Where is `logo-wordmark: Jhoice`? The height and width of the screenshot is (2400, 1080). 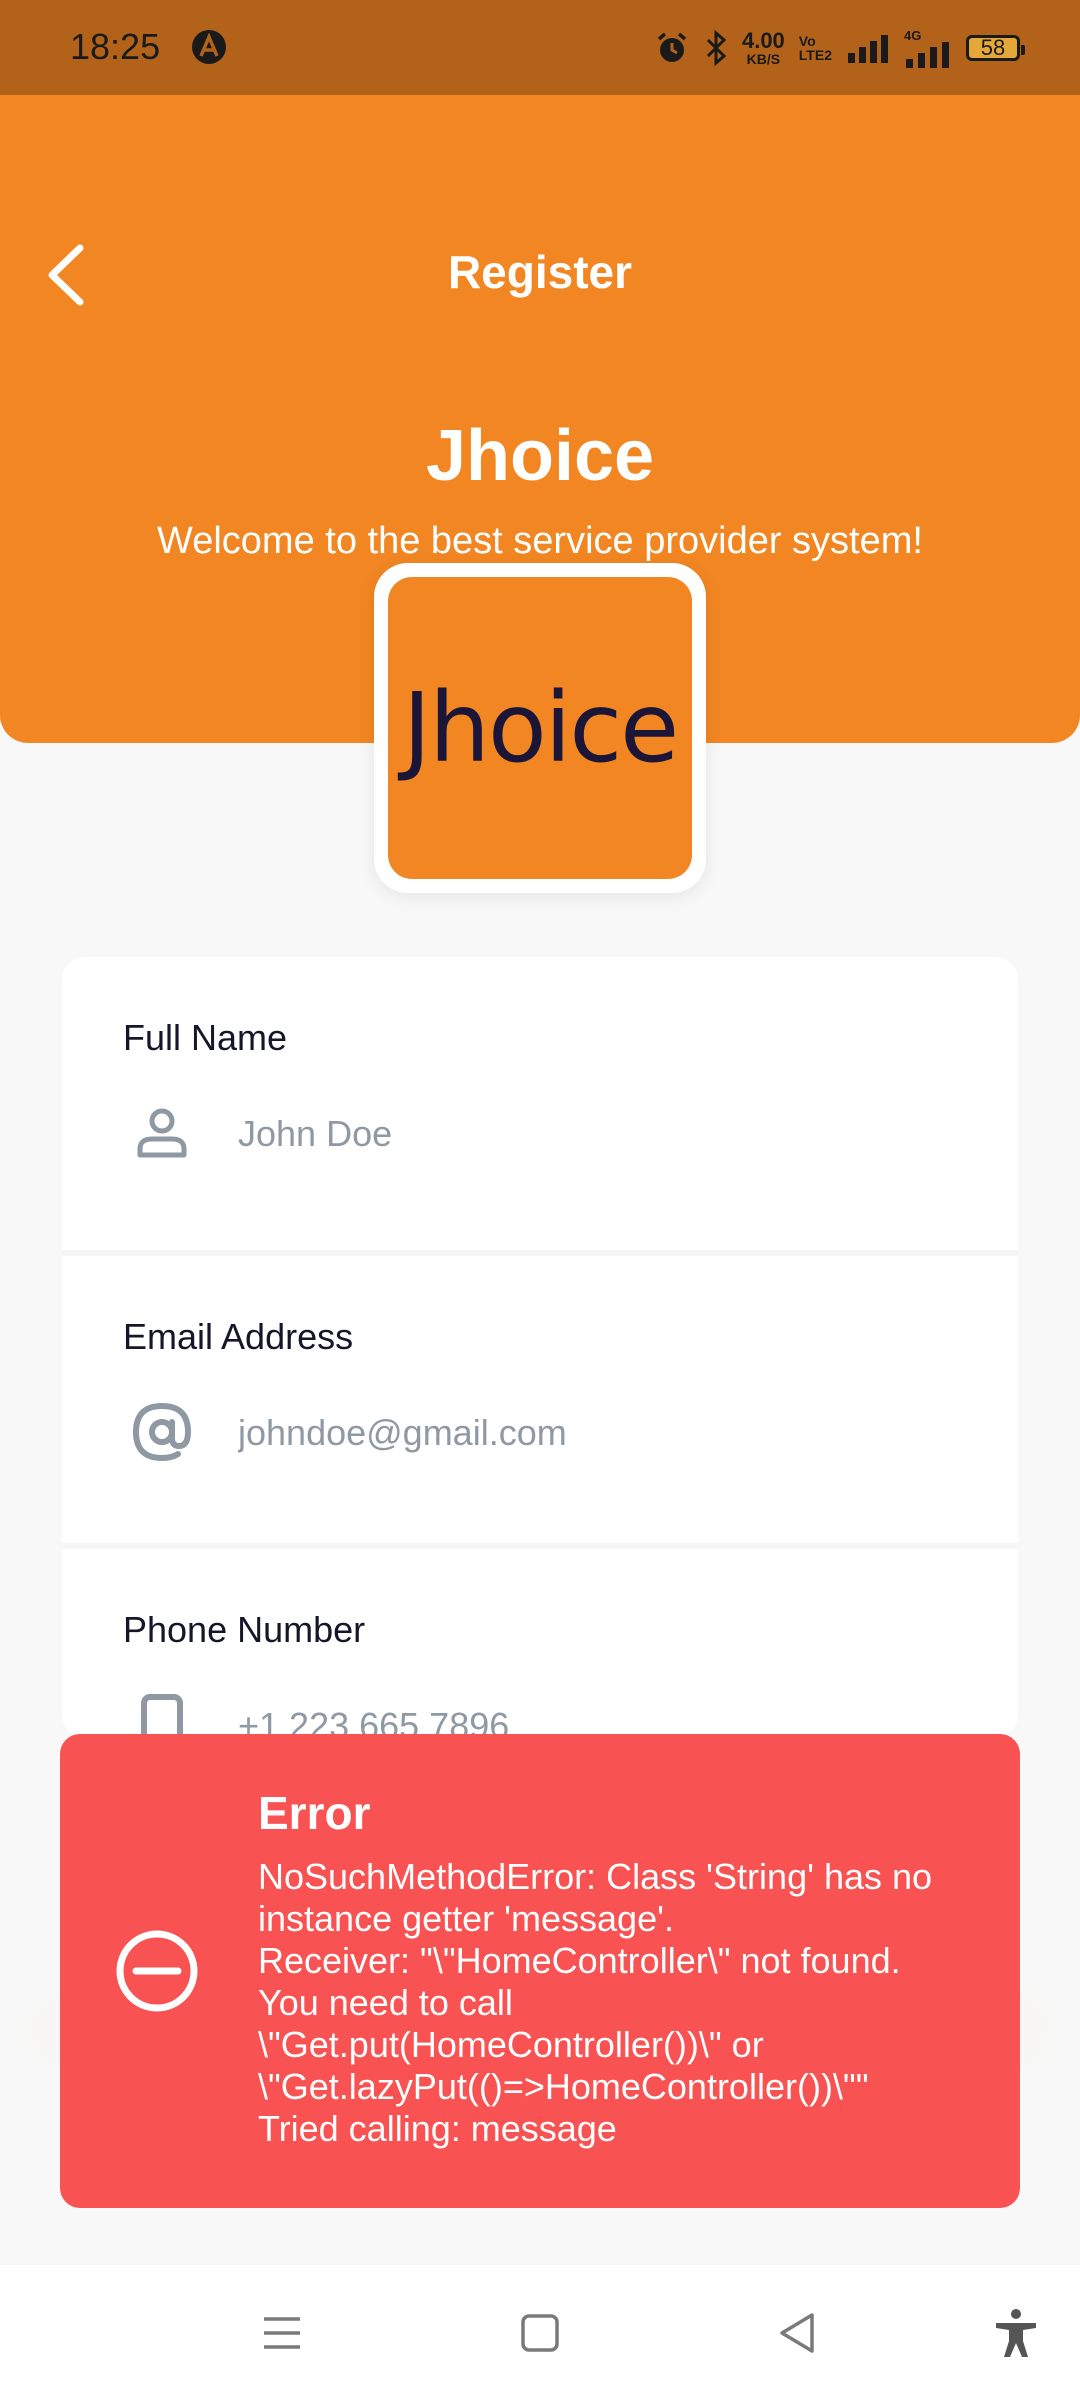
logo-wordmark: Jhoice is located at coordinates (540, 728).